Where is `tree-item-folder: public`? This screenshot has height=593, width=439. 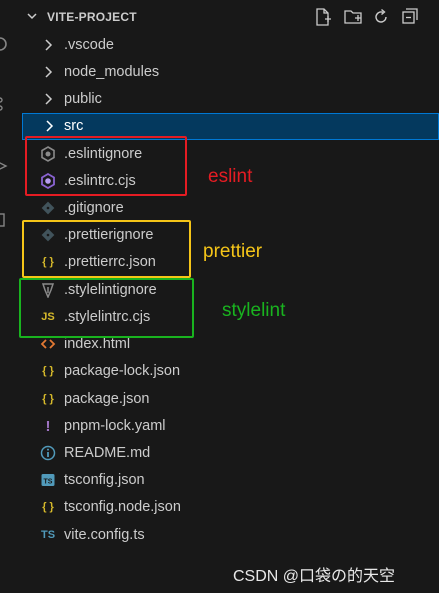 tree-item-folder: public is located at coordinates (230, 99).